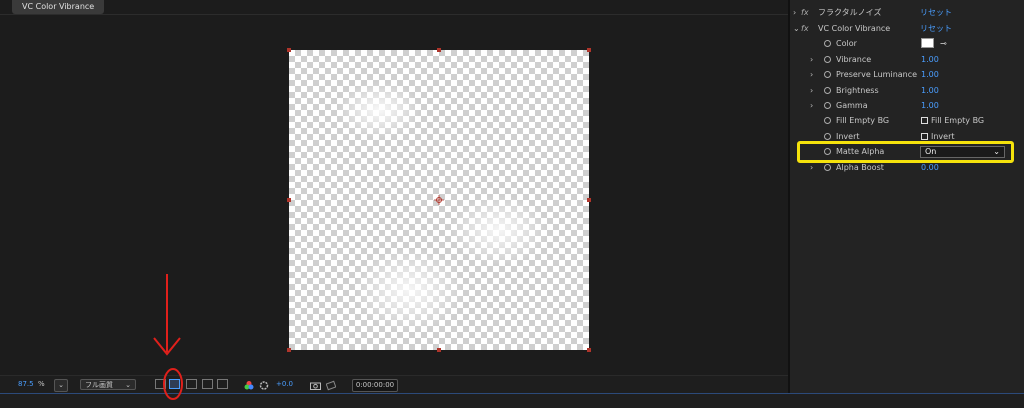 The height and width of the screenshot is (408, 1024). Describe the element at coordinates (958, 120) in the screenshot. I see `checkbox-label: Fill Empty BG` at that location.